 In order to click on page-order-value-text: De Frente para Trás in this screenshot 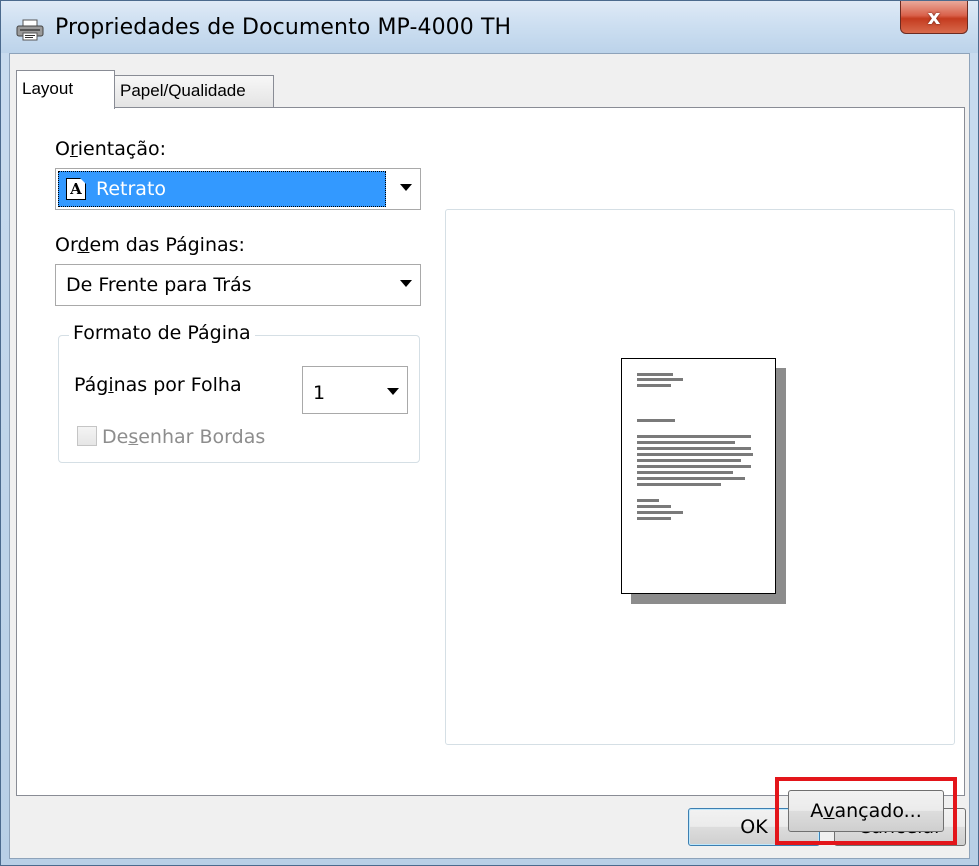, I will do `click(159, 285)`.